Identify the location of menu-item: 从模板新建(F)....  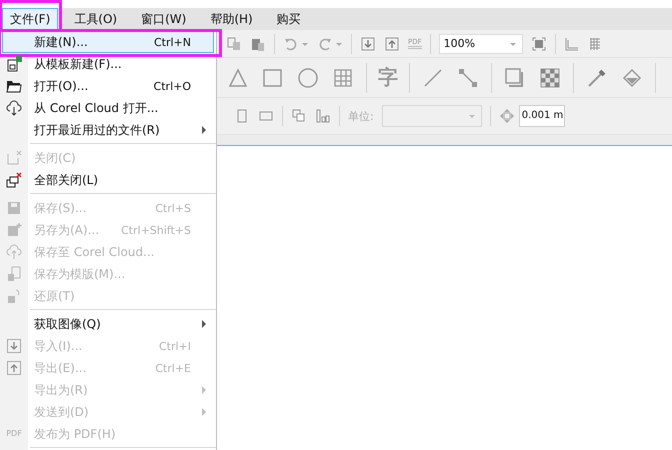
(121, 64).